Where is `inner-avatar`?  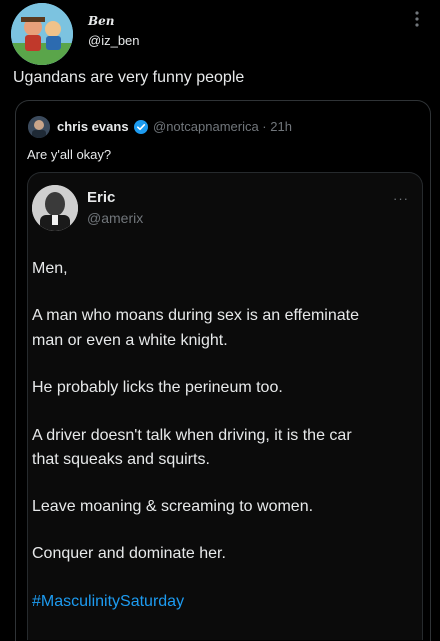 inner-avatar is located at coordinates (55, 208).